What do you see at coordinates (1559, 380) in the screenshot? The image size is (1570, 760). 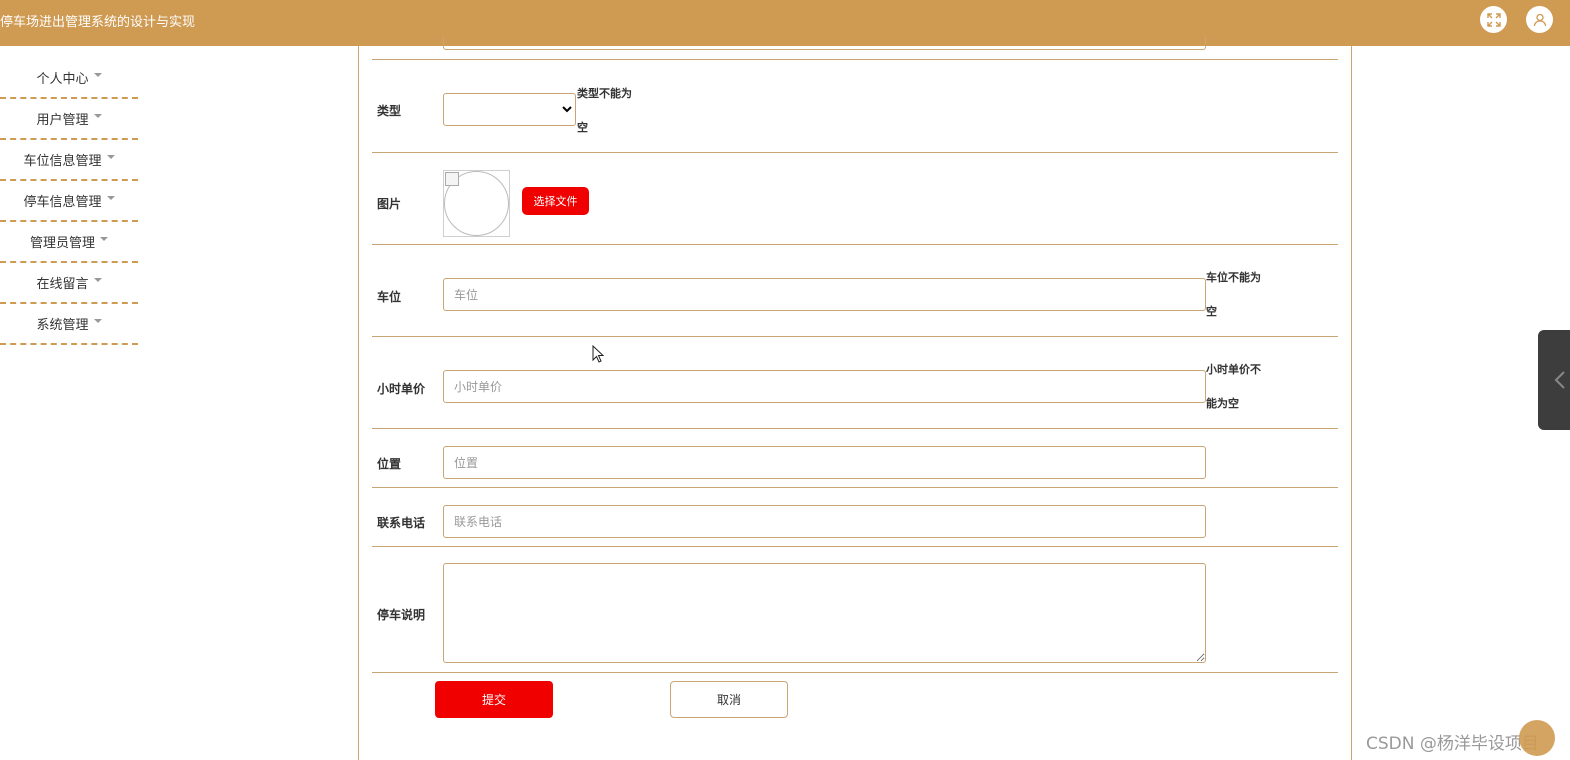 I see `chevron-left-icon` at bounding box center [1559, 380].